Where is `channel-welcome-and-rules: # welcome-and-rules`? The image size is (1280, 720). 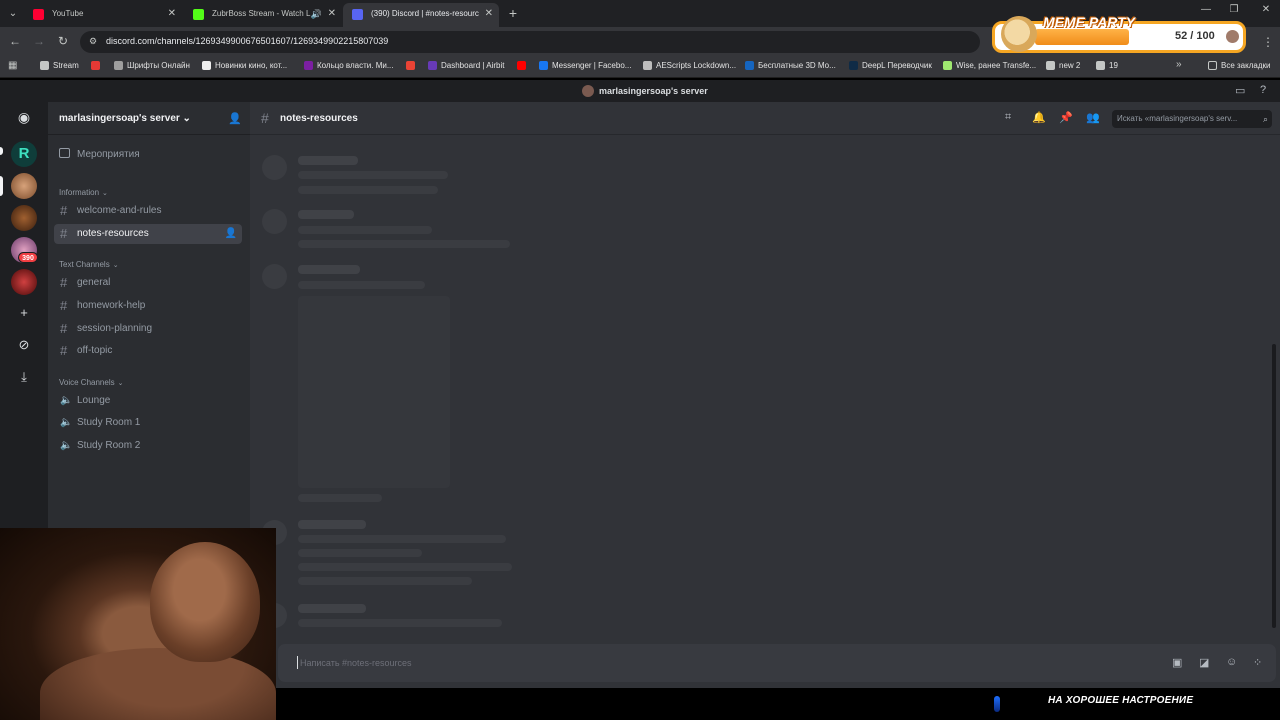 channel-welcome-and-rules: # welcome-and-rules is located at coordinates (148, 211).